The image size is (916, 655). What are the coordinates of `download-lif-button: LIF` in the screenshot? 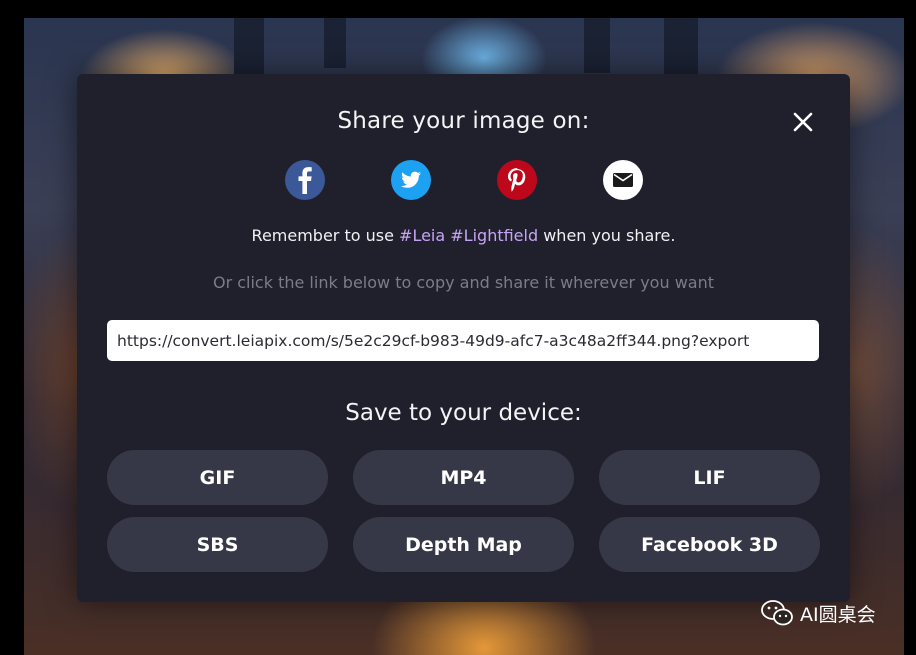 It's located at (709, 477).